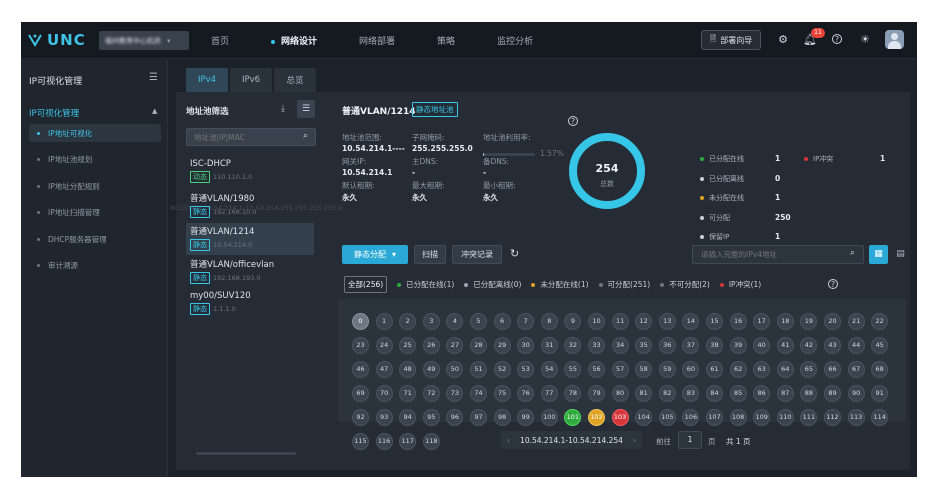 The height and width of the screenshot is (500, 938). What do you see at coordinates (384, 441) in the screenshot?
I see `ip-cell: 116` at bounding box center [384, 441].